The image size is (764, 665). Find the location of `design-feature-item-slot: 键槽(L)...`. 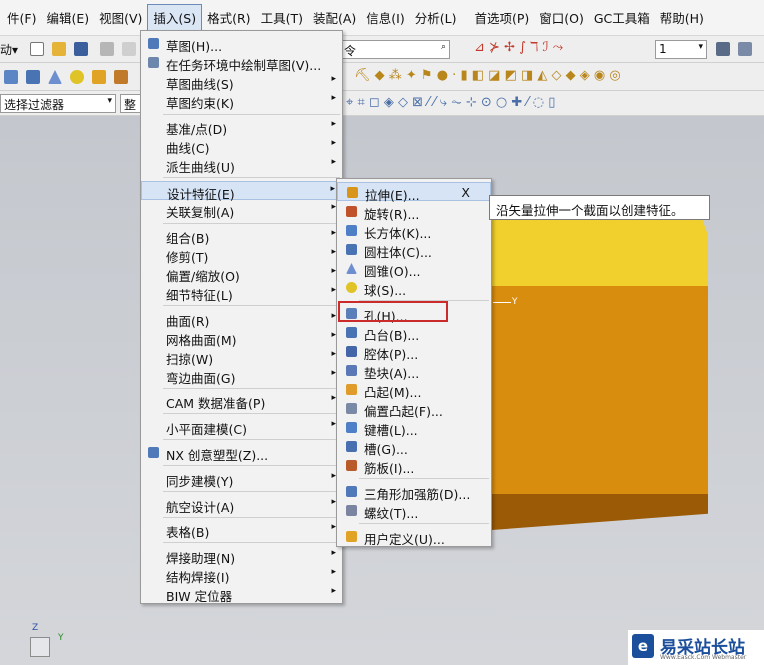

design-feature-item-slot: 键槽(L)... is located at coordinates (414, 428).